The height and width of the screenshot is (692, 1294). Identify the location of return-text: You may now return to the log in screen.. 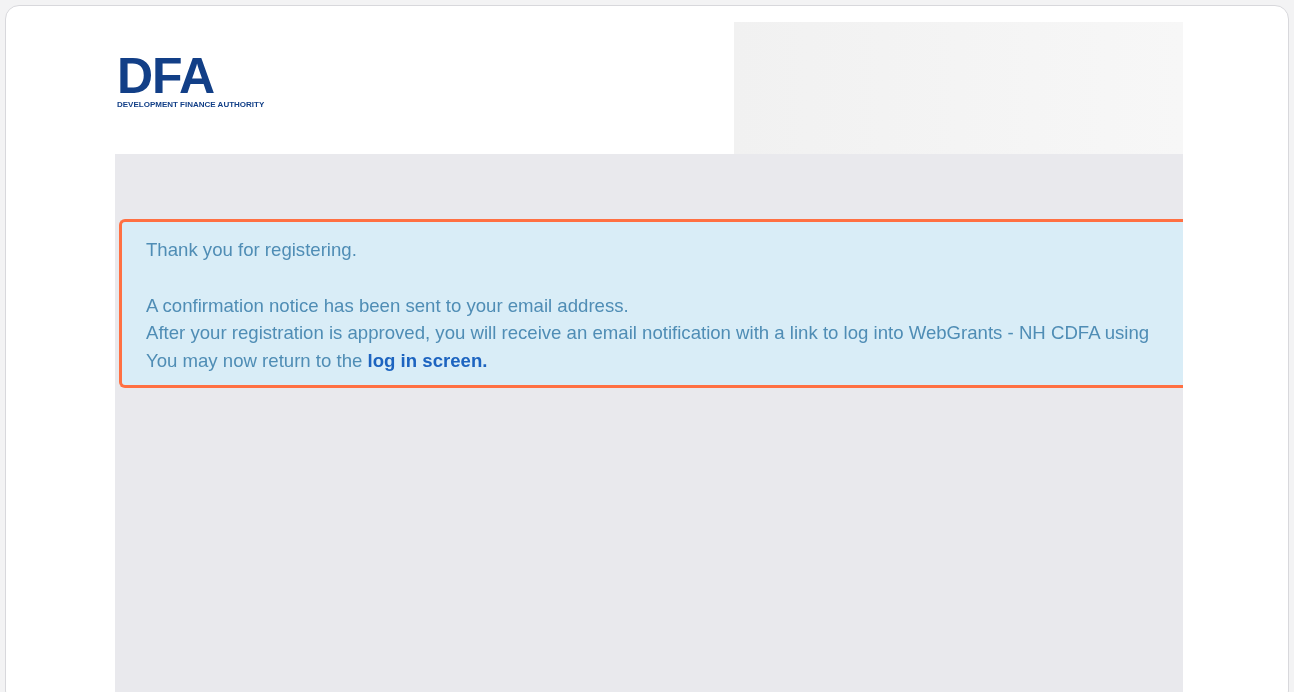
(317, 360).